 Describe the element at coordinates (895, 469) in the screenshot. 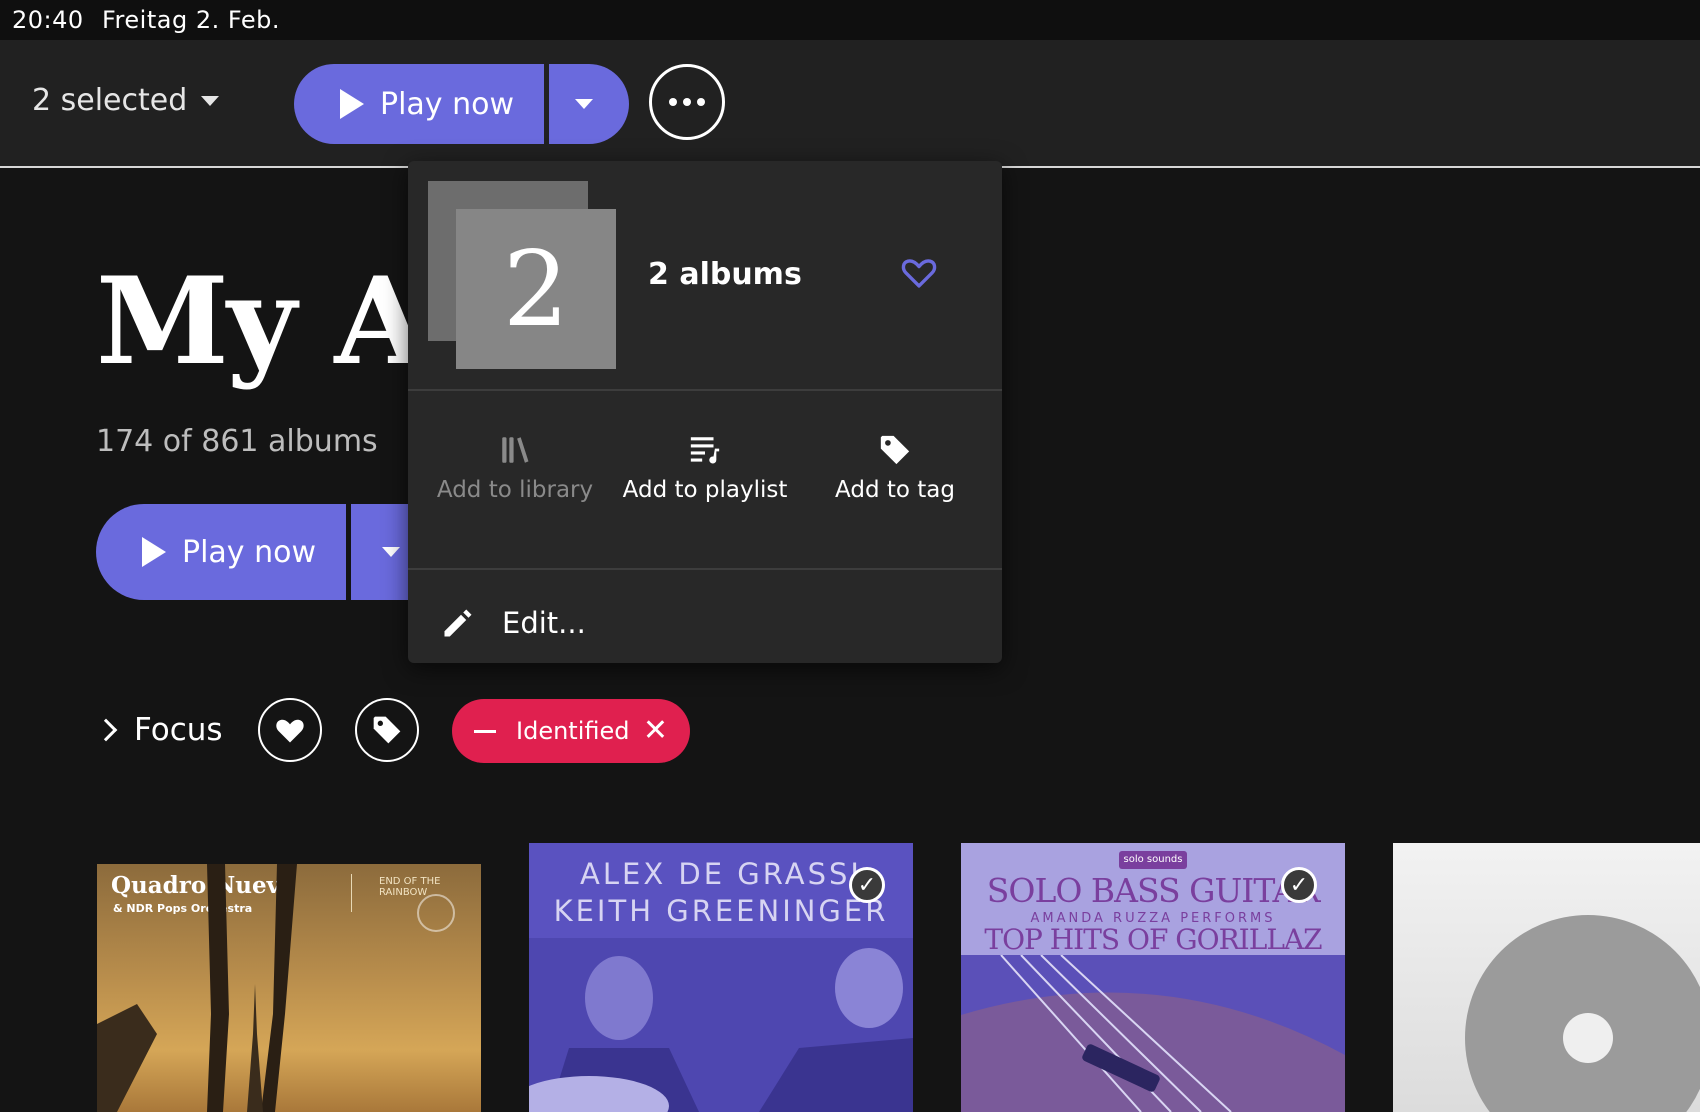

I see `add-to-tag-button: Add to tag` at that location.